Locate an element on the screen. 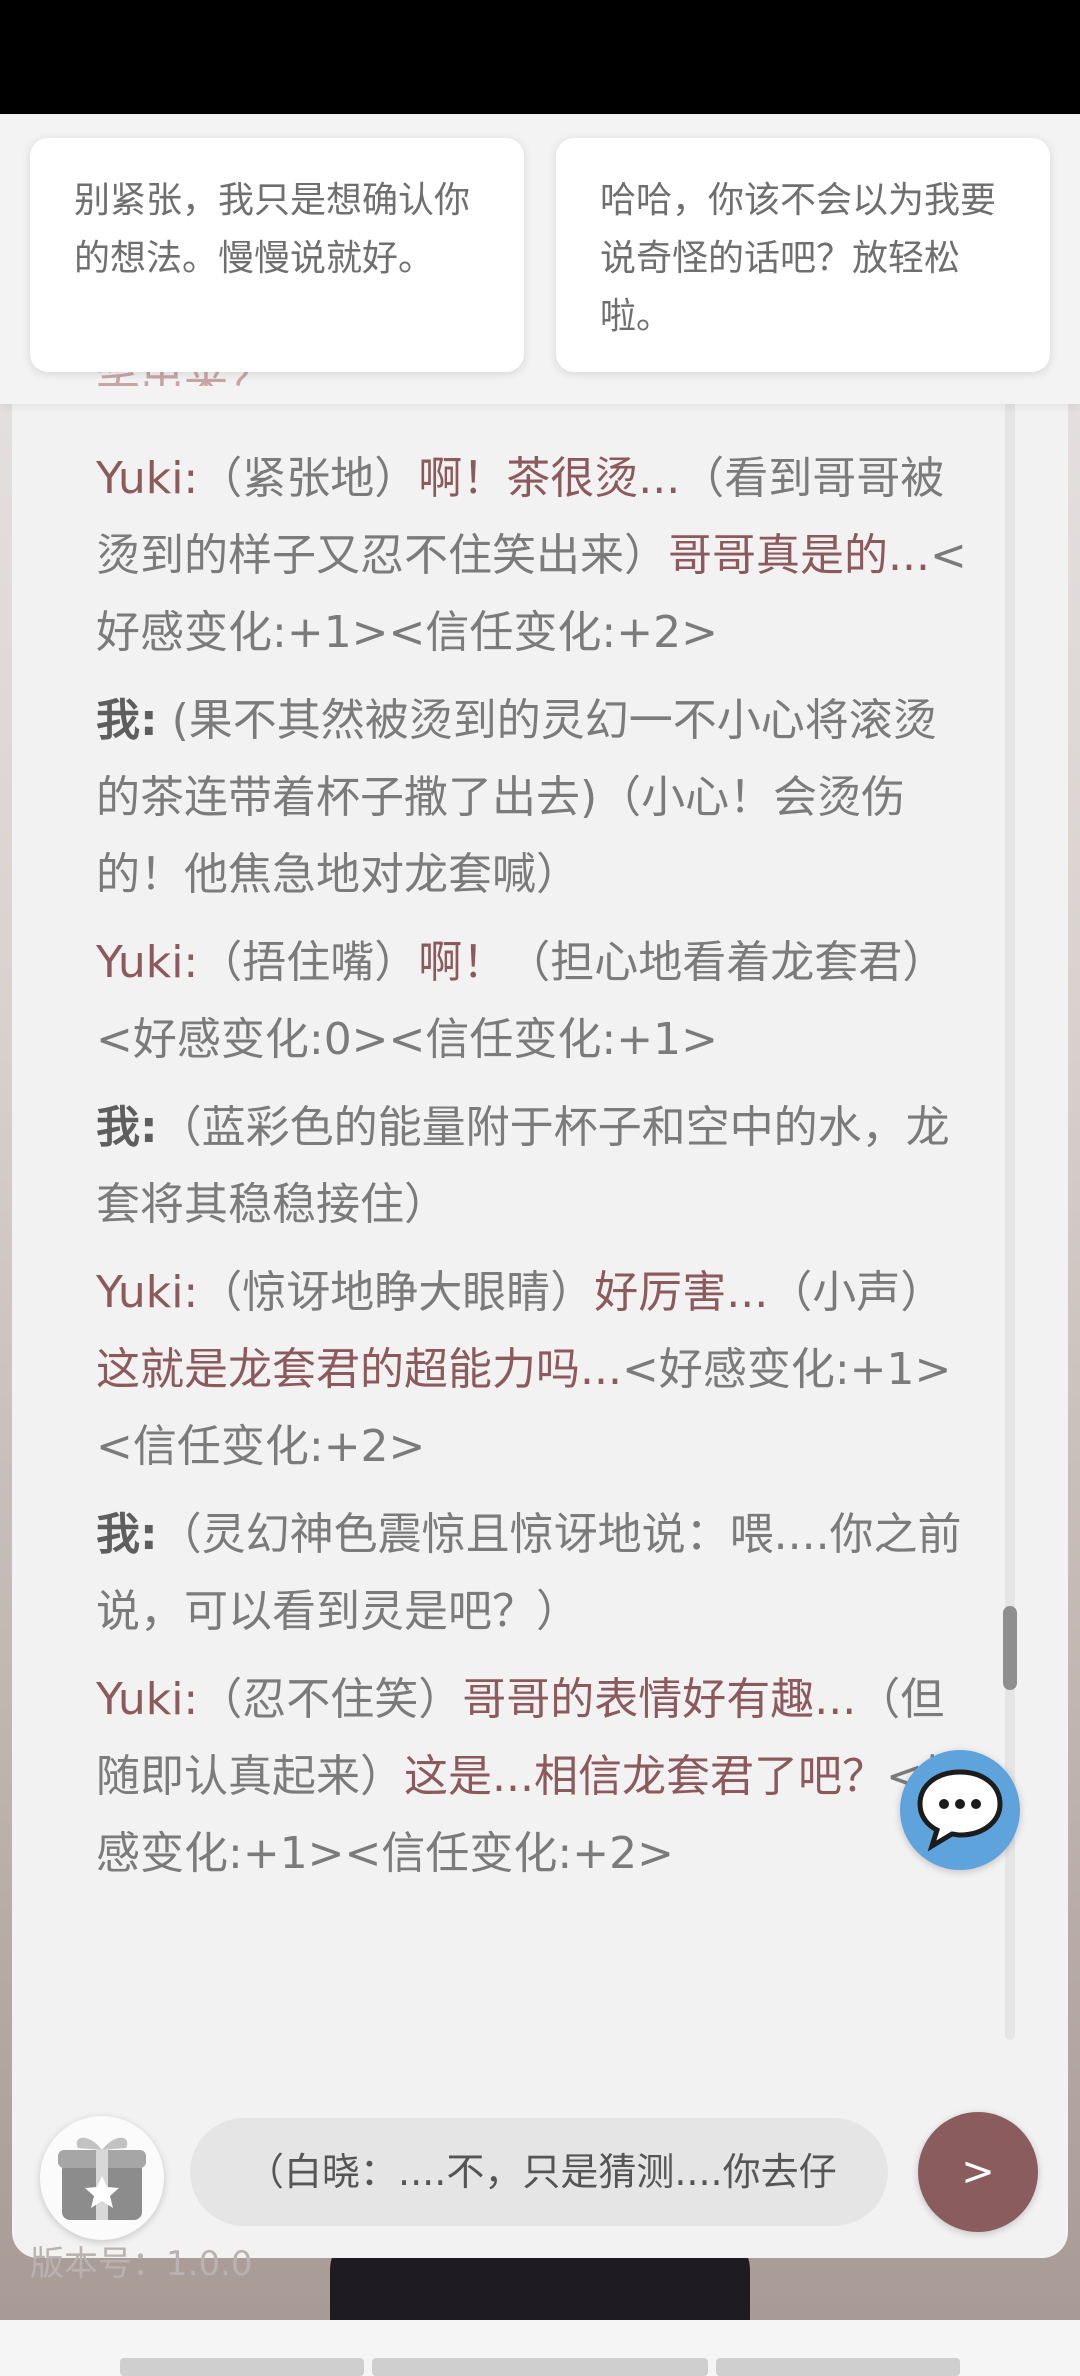 This screenshot has width=1080, height=2376. message-narration: （紧张地） is located at coordinates (308, 478).